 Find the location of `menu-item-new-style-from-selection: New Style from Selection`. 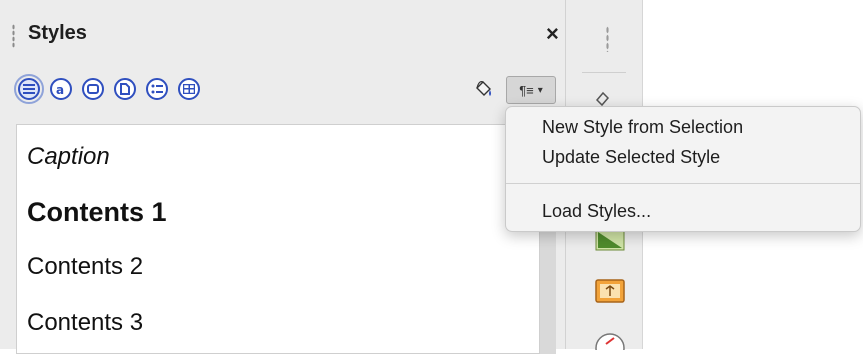

menu-item-new-style-from-selection: New Style from Selection is located at coordinates (642, 127).